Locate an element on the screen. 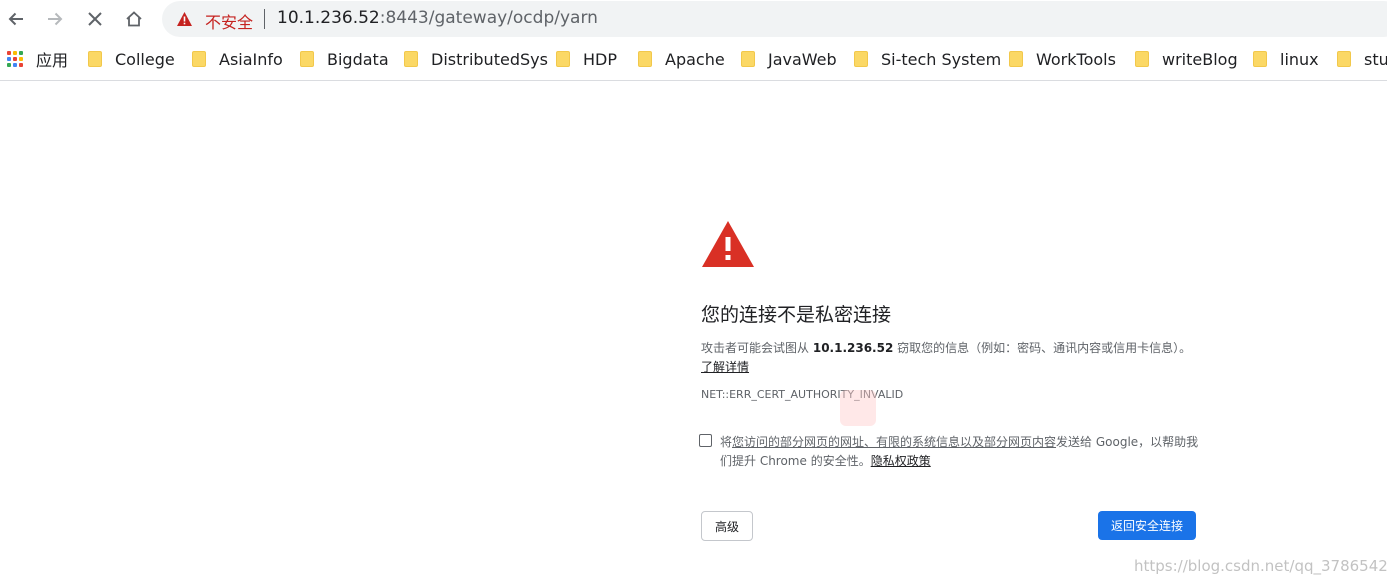 Image resolution: width=1387 pixels, height=585 pixels. safe-browsing-optin-checkbox is located at coordinates (705, 440).